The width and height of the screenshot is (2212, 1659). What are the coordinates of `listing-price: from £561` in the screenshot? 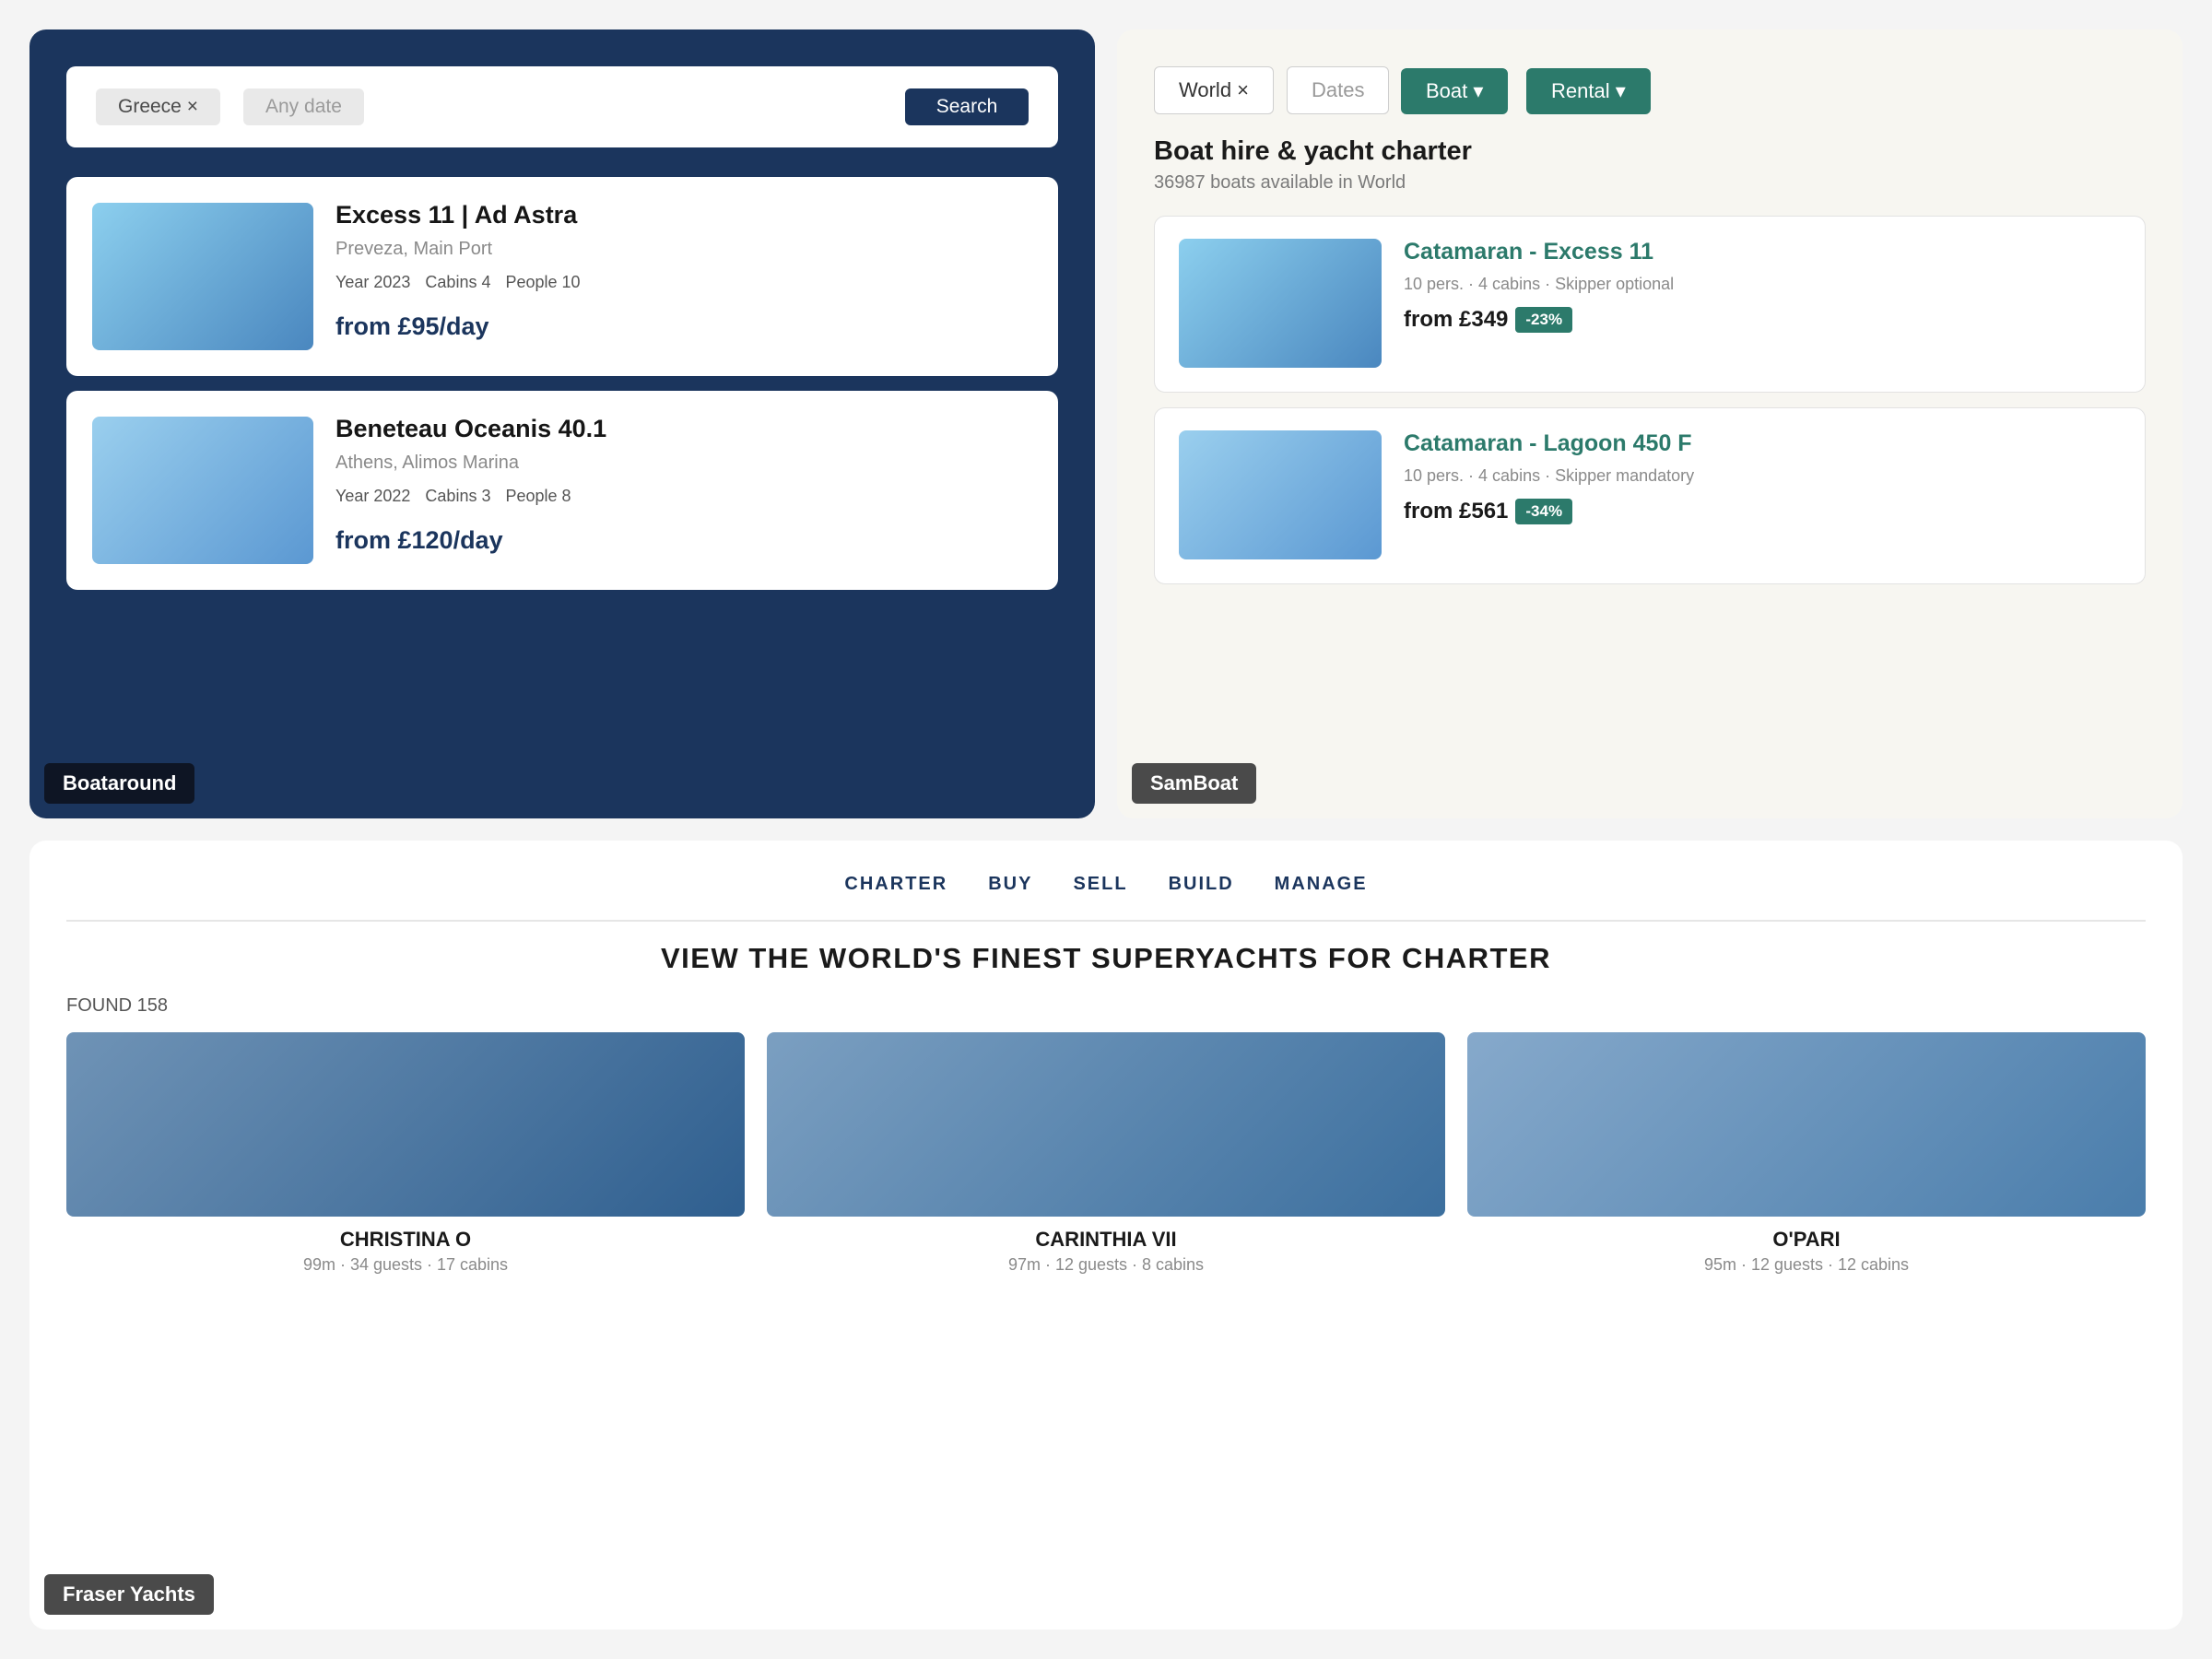 It's located at (1456, 511).